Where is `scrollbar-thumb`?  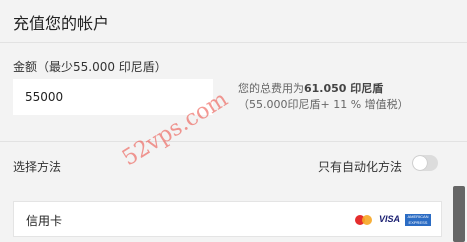 scrollbar-thumb is located at coordinates (459, 214).